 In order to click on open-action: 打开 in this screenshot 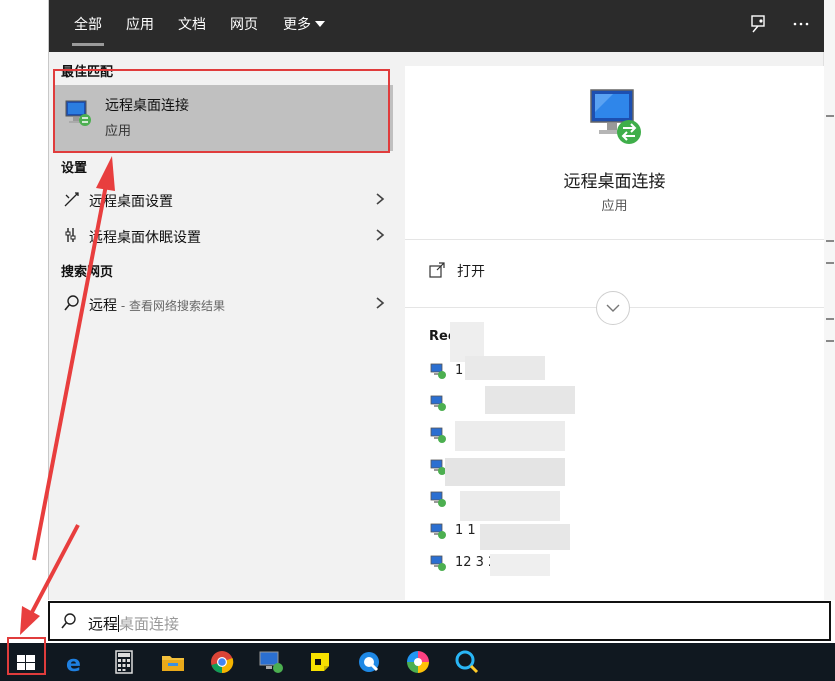, I will do `click(614, 271)`.